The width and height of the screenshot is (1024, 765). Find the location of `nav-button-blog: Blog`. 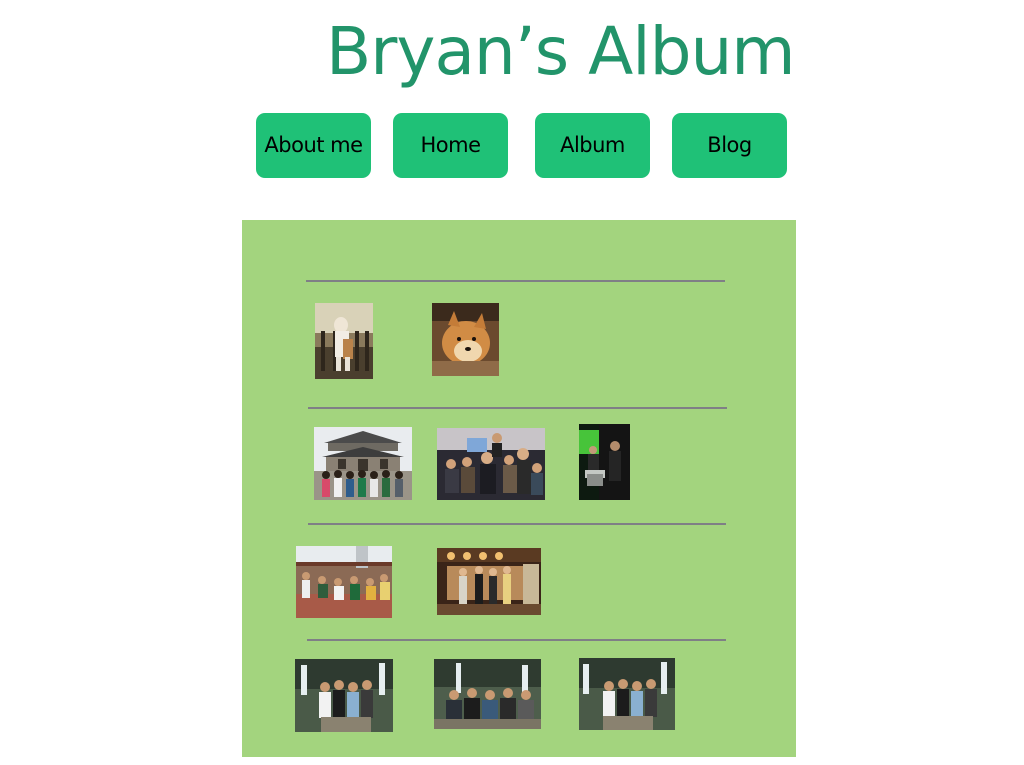

nav-button-blog: Blog is located at coordinates (729, 145).